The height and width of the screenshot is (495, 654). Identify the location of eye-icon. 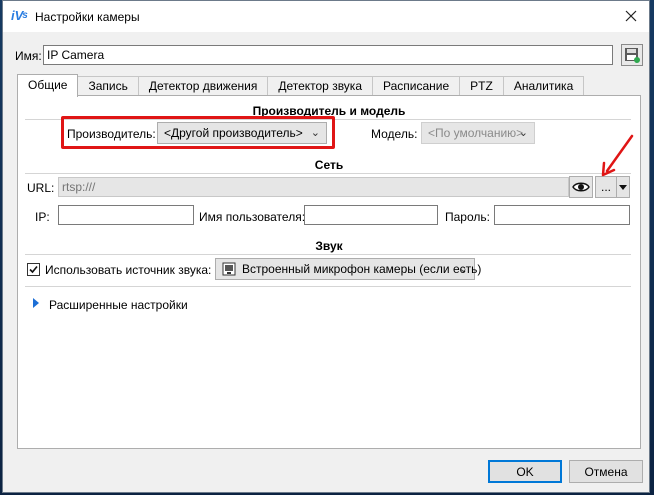
(581, 187).